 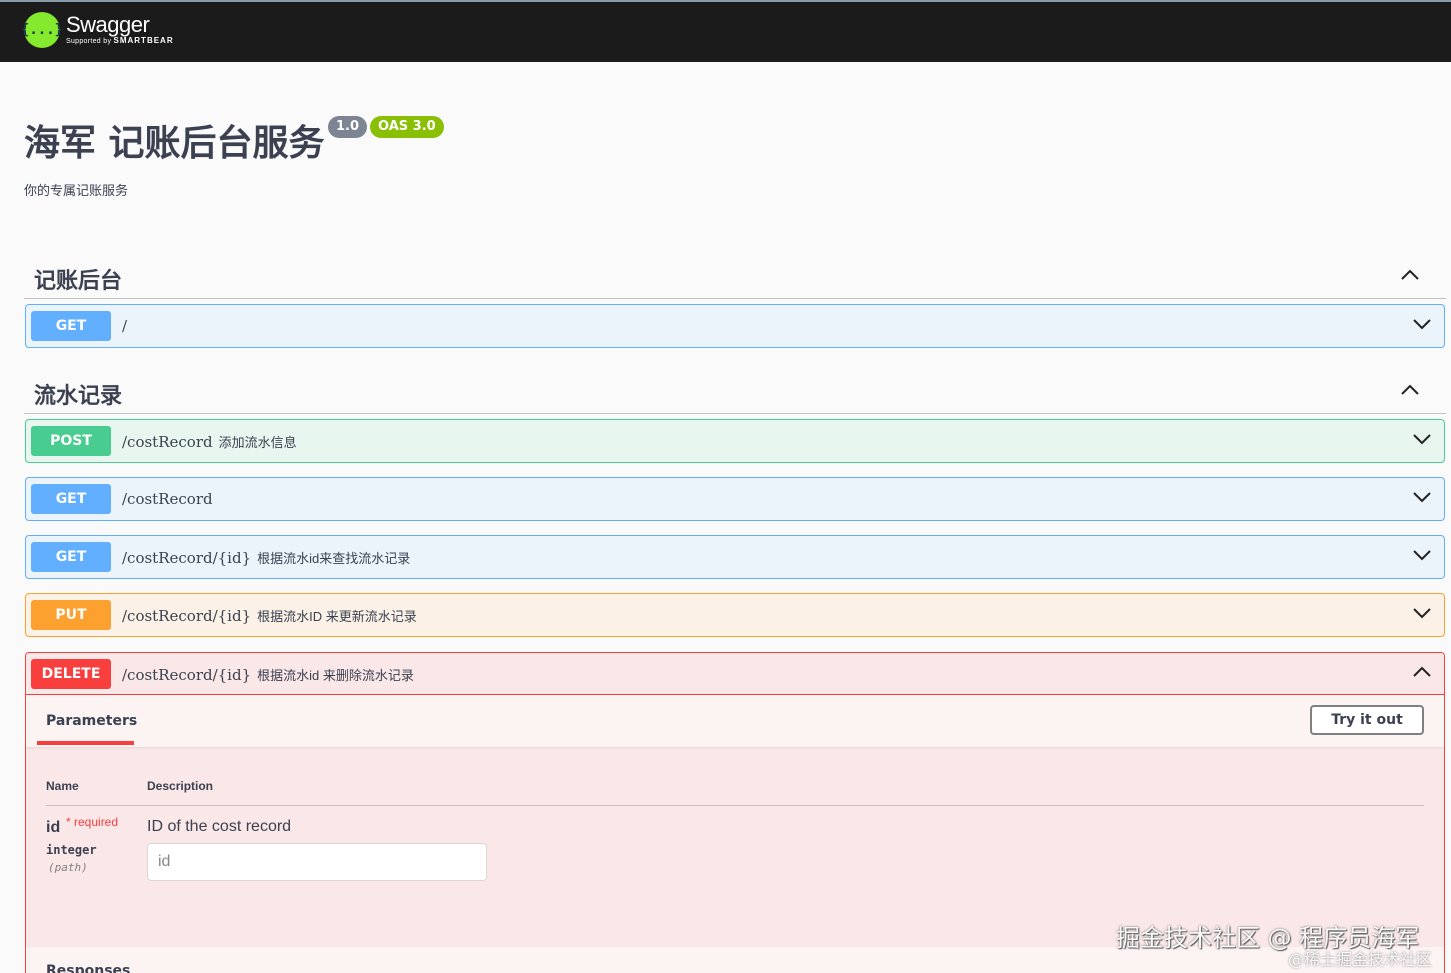 I want to click on tag-title: 记账后台, so click(x=78, y=281).